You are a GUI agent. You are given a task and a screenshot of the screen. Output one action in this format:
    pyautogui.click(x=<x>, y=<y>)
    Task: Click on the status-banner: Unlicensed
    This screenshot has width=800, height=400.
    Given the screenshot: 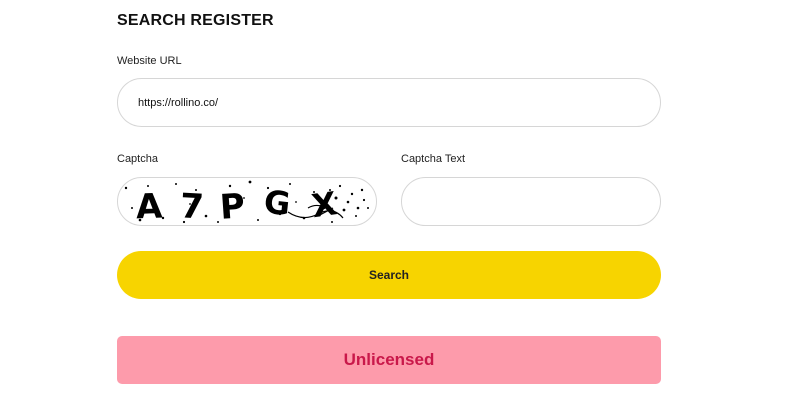 What is the action you would take?
    pyautogui.click(x=389, y=360)
    